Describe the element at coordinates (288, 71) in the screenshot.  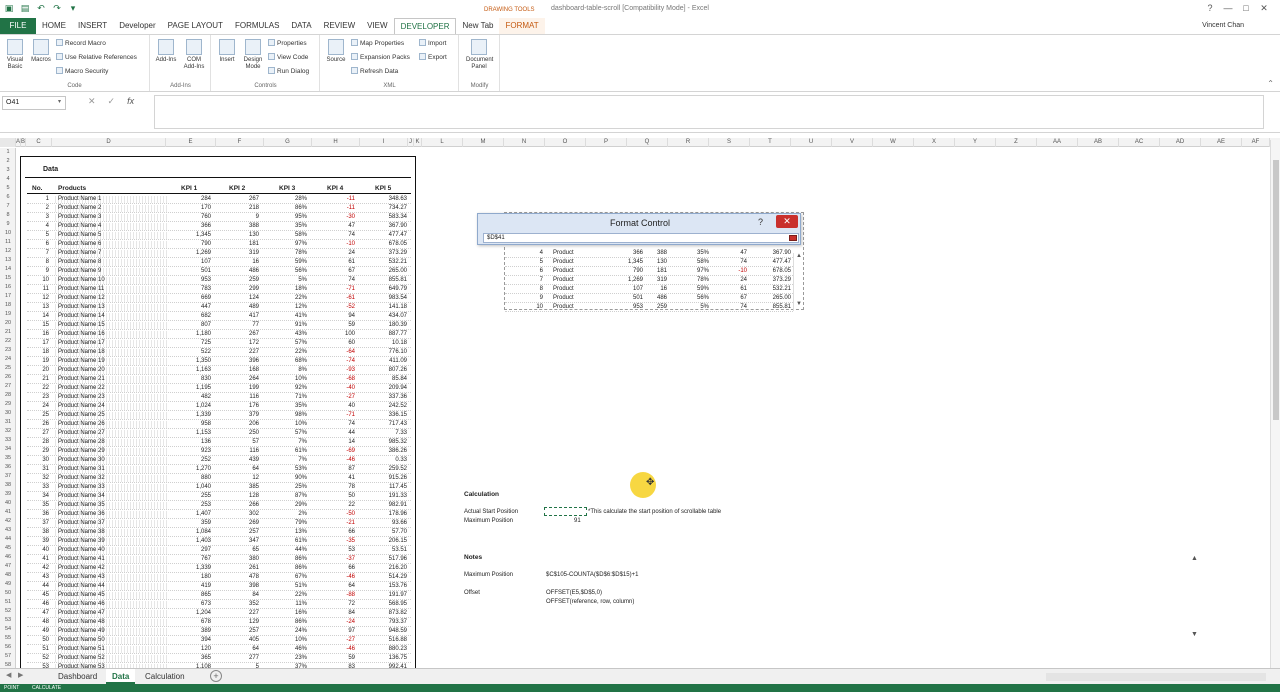
I see `run-dialog-button: Run Dialog` at that location.